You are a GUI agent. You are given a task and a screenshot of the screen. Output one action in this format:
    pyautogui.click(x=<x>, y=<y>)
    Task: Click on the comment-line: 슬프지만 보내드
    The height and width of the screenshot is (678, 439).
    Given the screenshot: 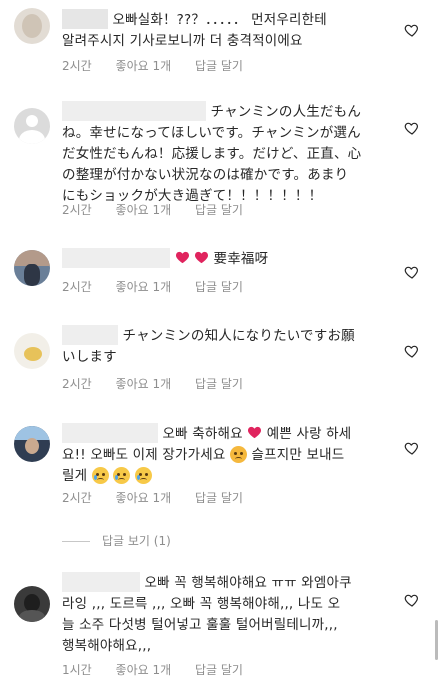 What is the action you would take?
    pyautogui.click(x=298, y=455)
    